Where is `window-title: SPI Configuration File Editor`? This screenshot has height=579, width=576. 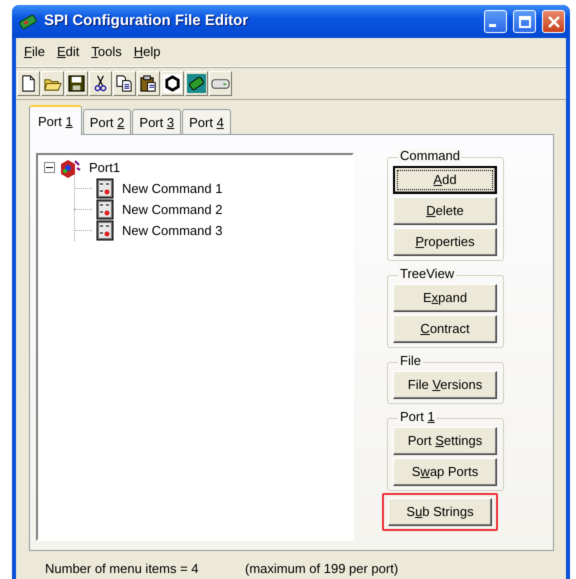 window-title: SPI Configuration File Editor is located at coordinates (147, 21).